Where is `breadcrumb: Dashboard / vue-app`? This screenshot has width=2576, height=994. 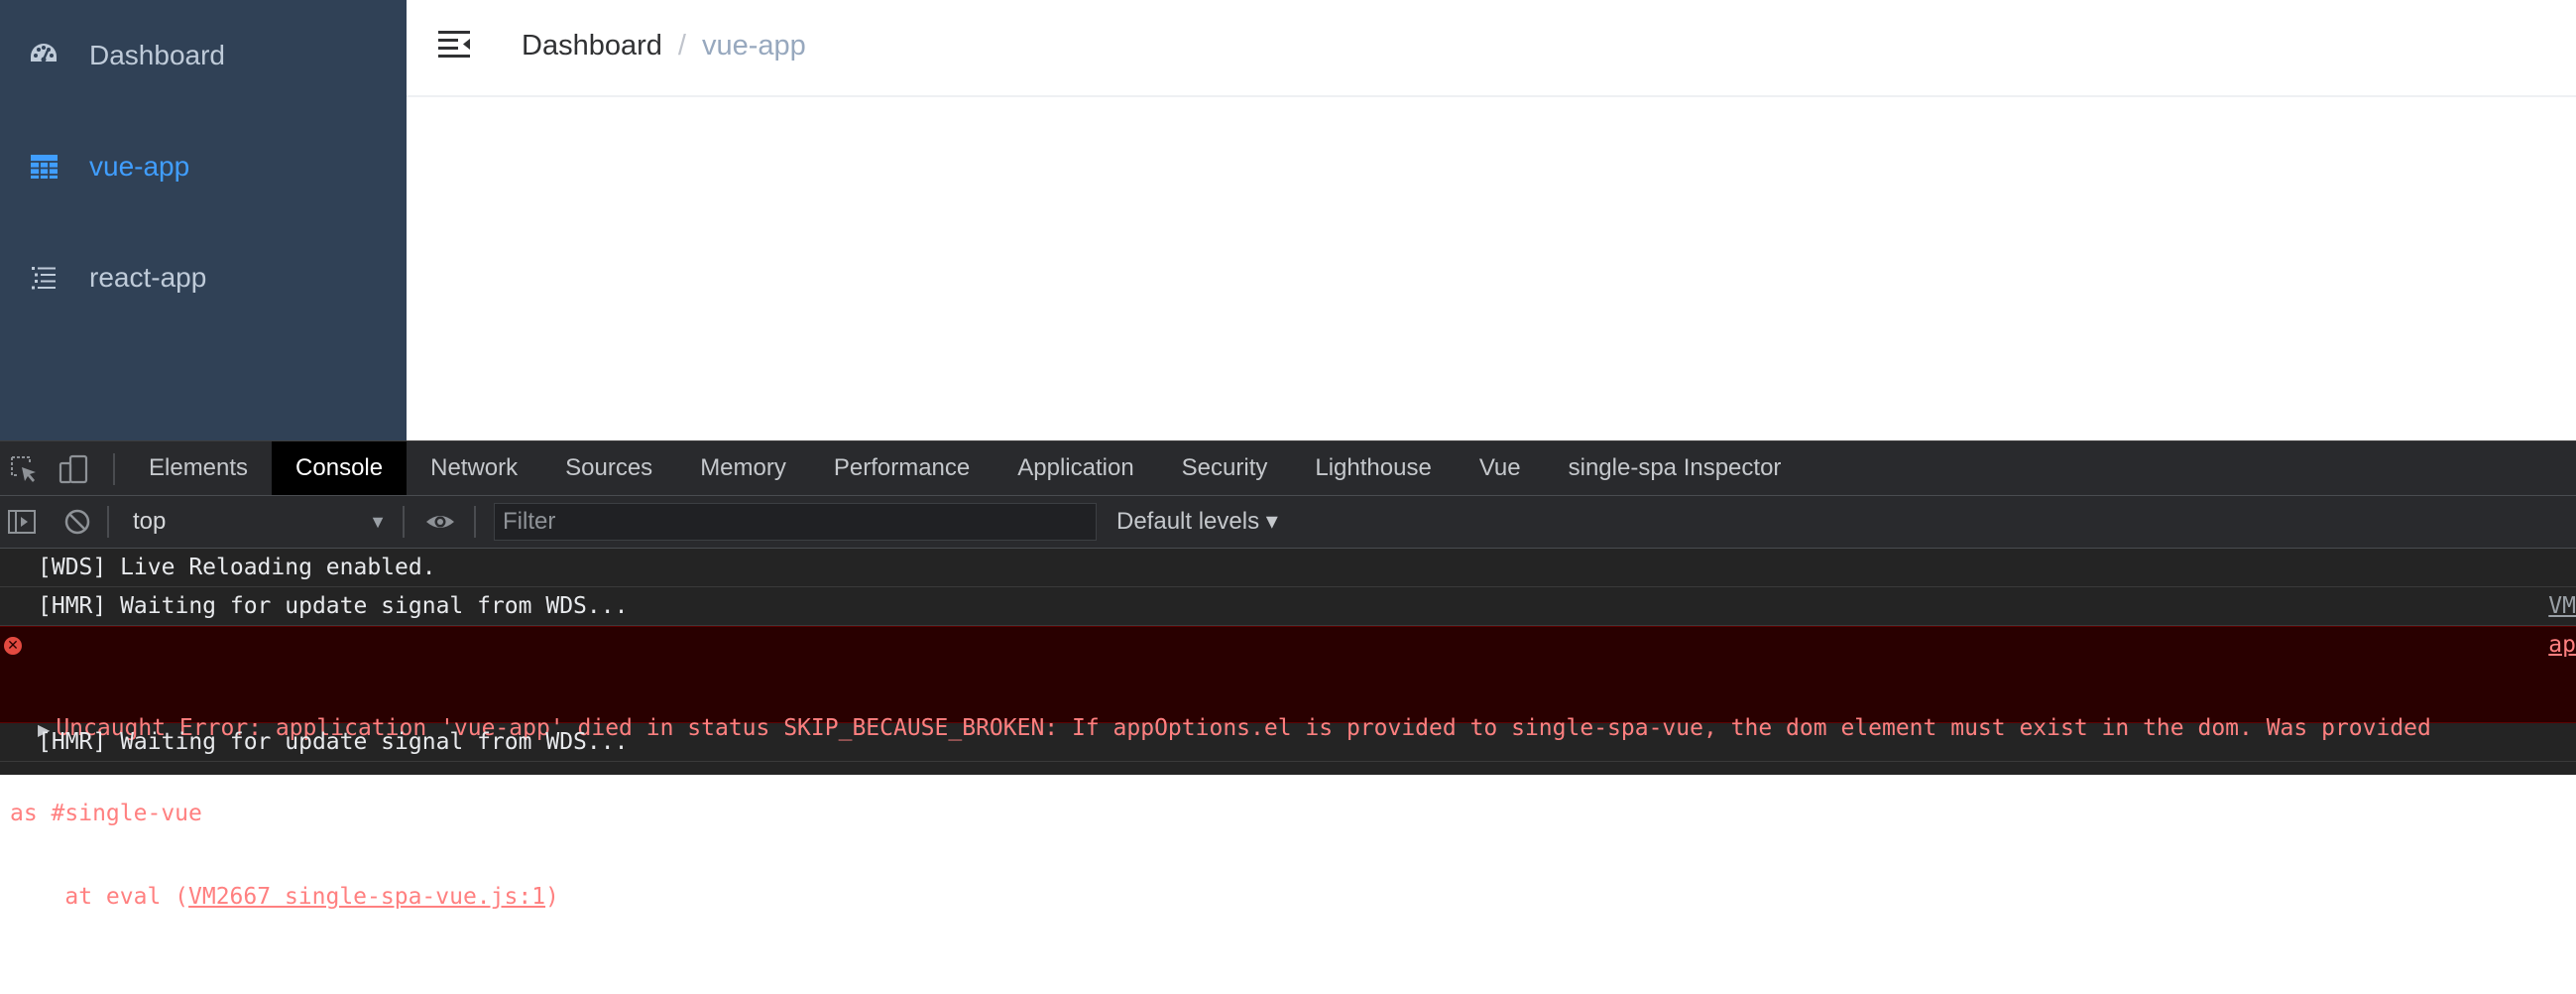
breadcrumb: Dashboard / vue-app is located at coordinates (664, 46).